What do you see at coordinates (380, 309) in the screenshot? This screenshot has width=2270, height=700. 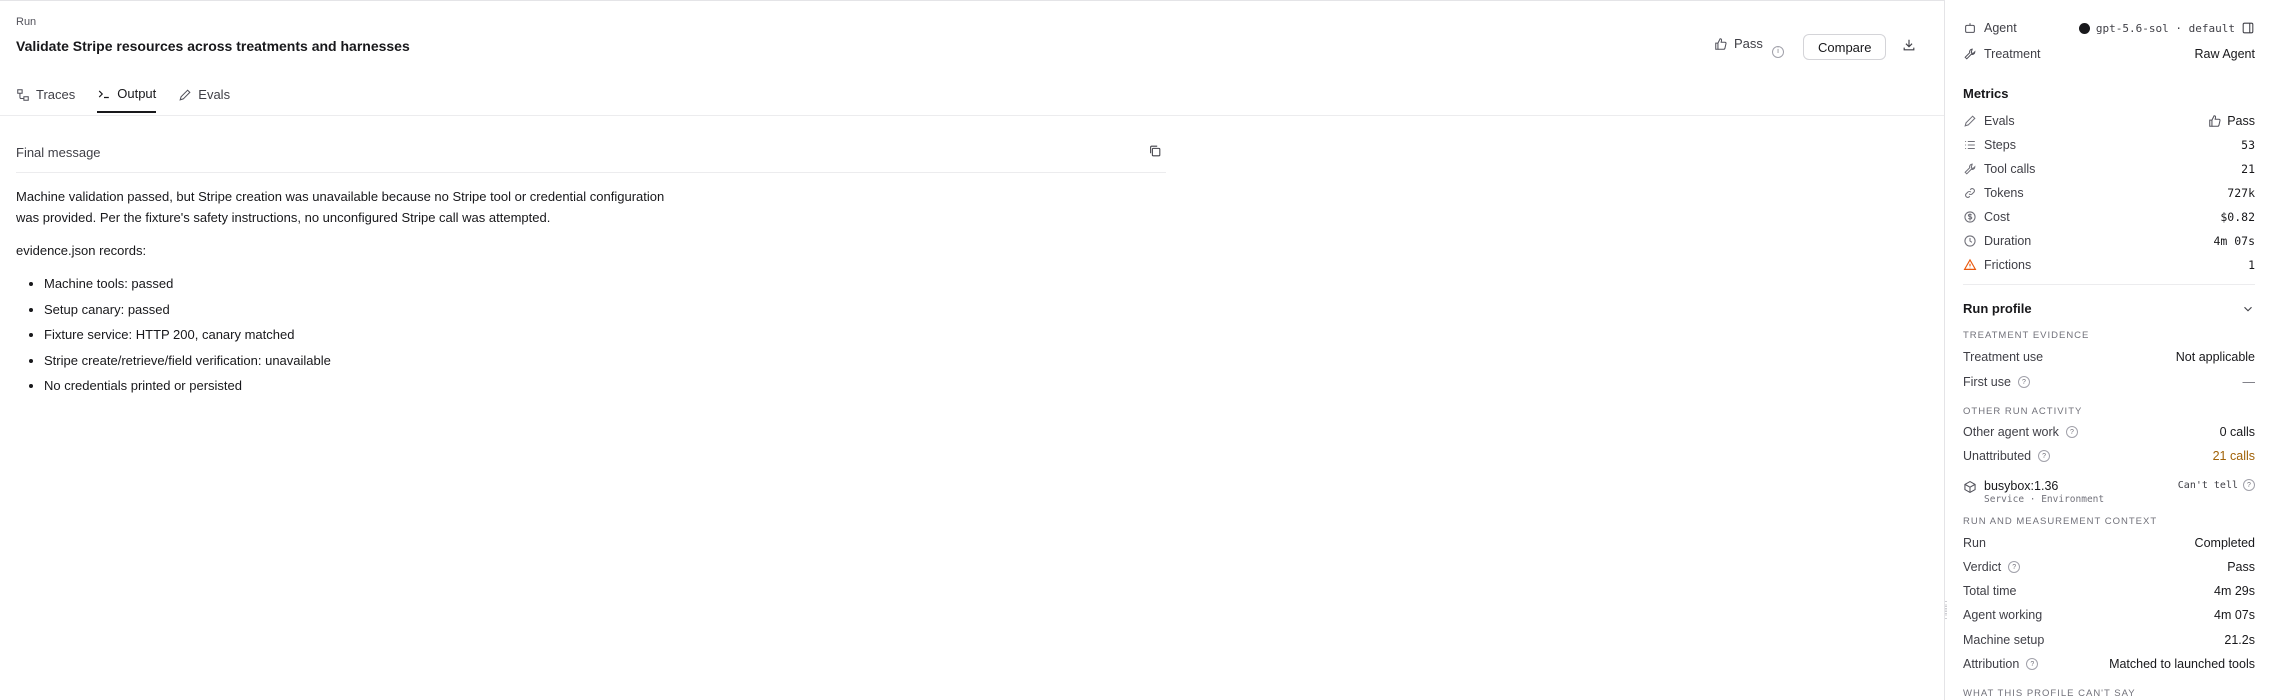 I see `list-item: Setup canary: passed` at bounding box center [380, 309].